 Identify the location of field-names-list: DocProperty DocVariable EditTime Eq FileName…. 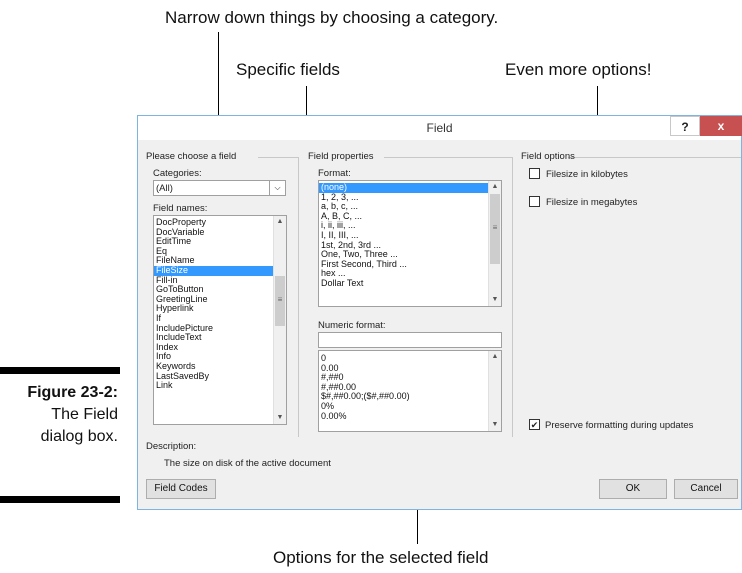
(220, 320).